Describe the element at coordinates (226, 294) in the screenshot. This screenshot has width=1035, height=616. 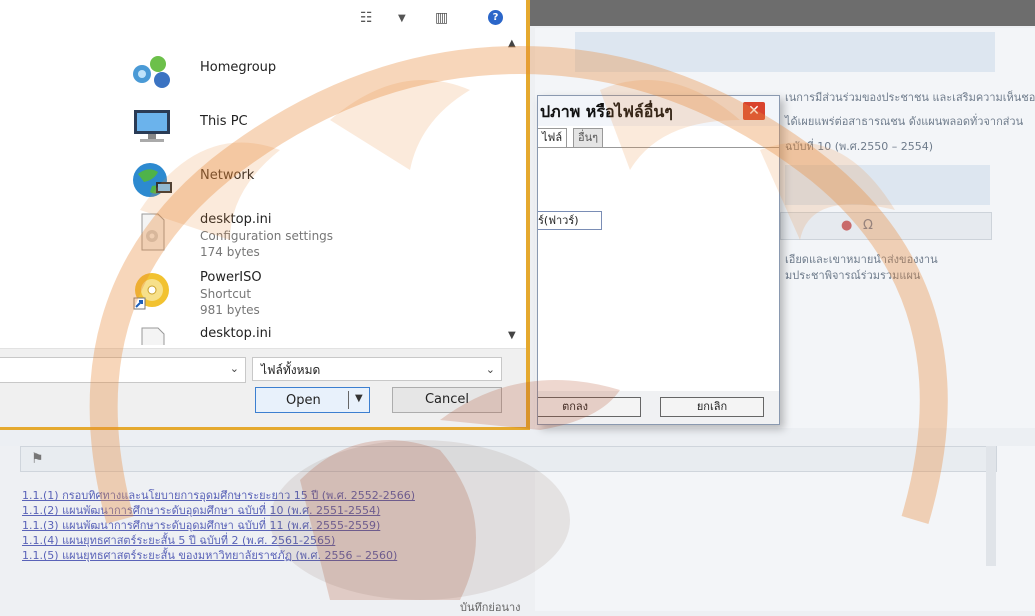
I see `file-type: Shortcut` at that location.